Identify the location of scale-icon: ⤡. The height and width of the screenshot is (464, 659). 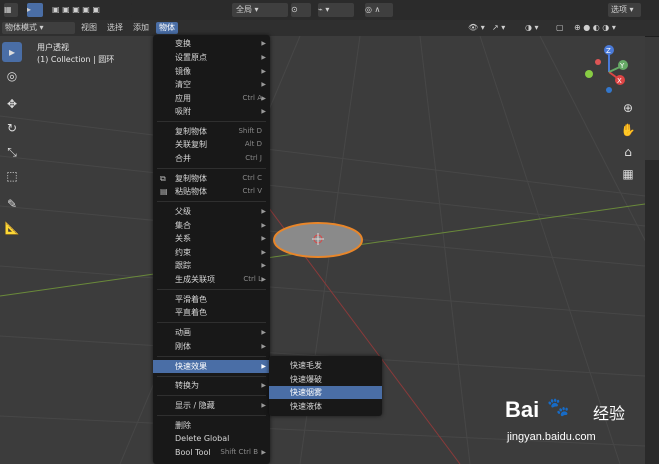
(12, 152).